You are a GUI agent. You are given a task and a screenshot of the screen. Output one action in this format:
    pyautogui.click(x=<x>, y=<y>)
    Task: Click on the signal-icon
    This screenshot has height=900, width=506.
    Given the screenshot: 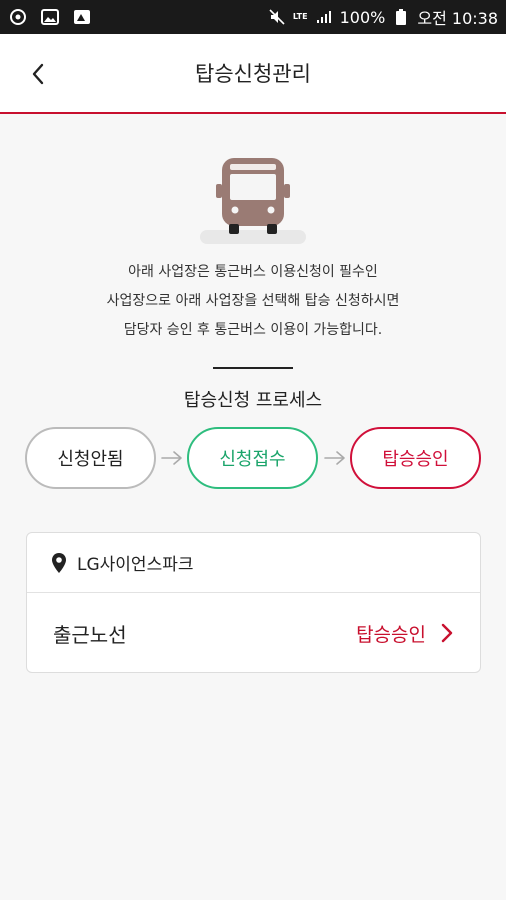 What is the action you would take?
    pyautogui.click(x=324, y=17)
    